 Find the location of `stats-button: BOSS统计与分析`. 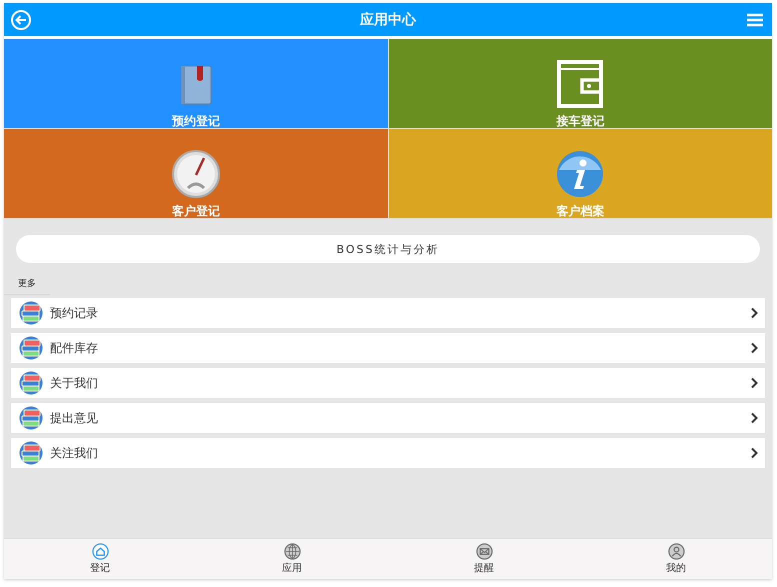

stats-button: BOSS统计与分析 is located at coordinates (388, 249).